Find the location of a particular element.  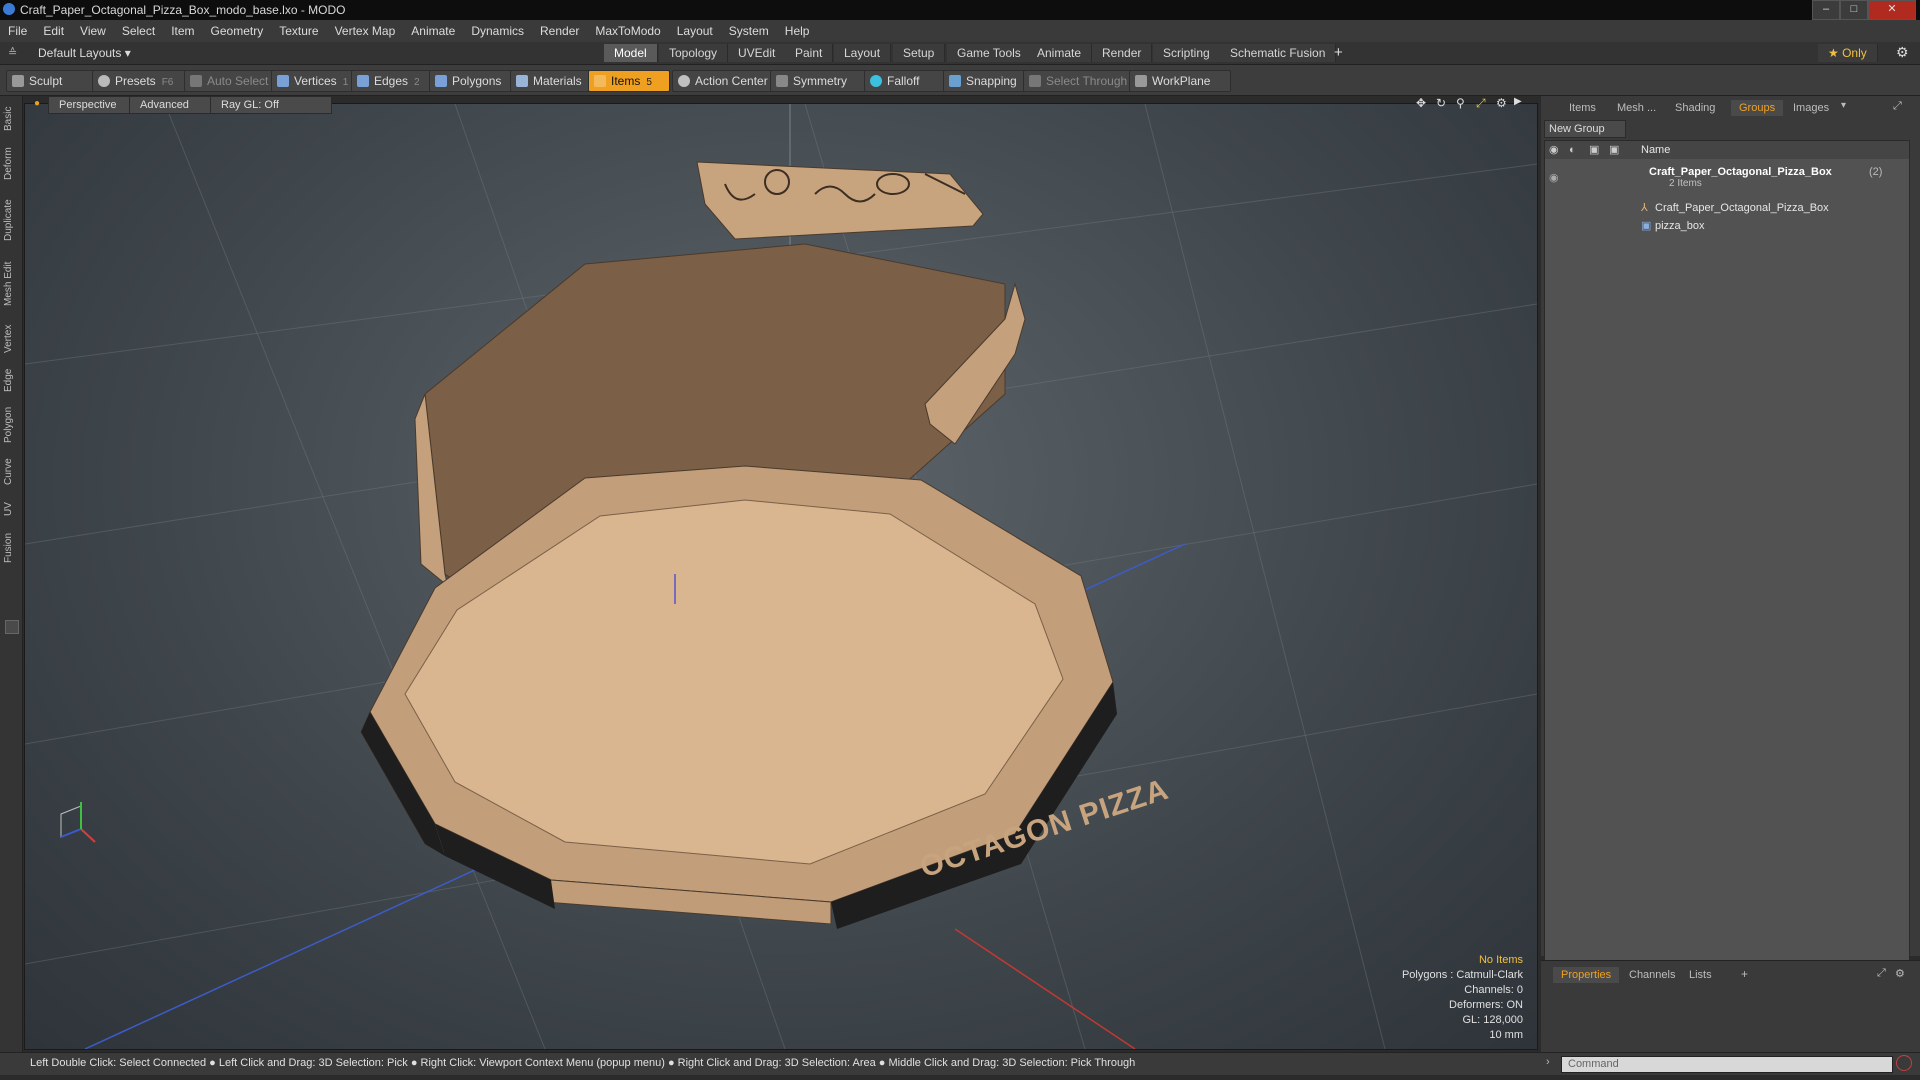

modo-logo-icon is located at coordinates (9, 9).